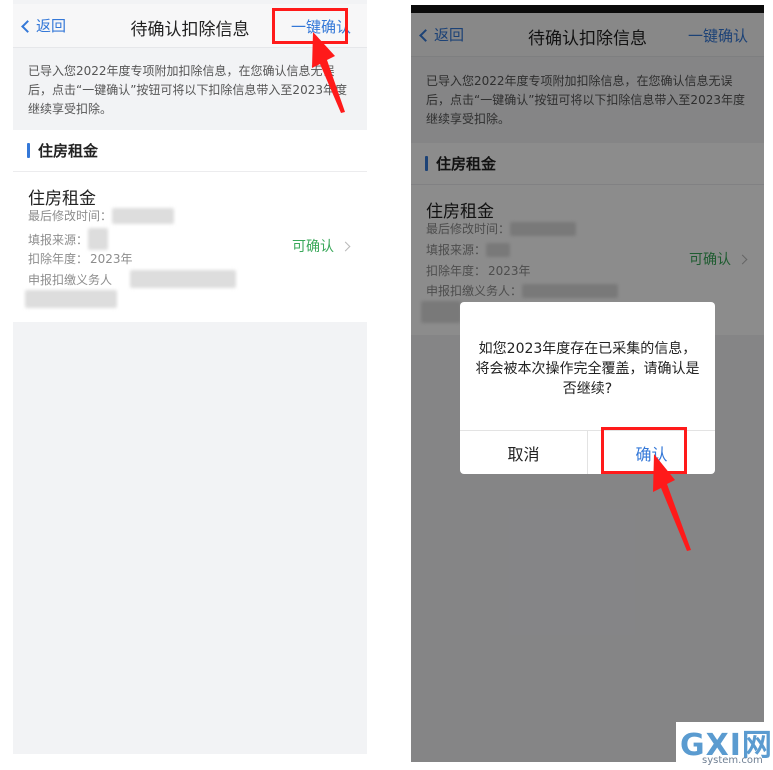 This screenshot has height=770, width=773. Describe the element at coordinates (313, 247) in the screenshot. I see `status-label: 可确认` at that location.